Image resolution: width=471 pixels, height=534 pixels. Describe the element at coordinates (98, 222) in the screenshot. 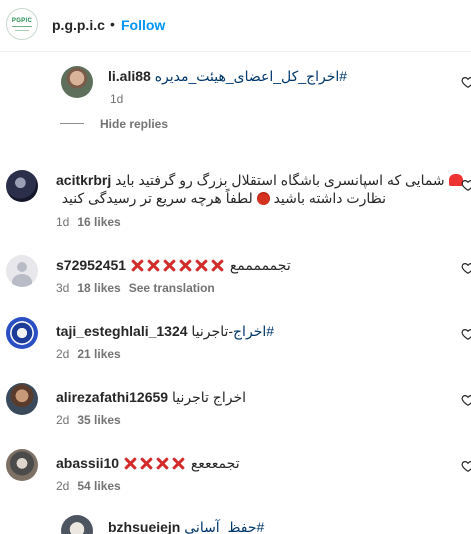

I see `likes-count: 16 likes` at that location.